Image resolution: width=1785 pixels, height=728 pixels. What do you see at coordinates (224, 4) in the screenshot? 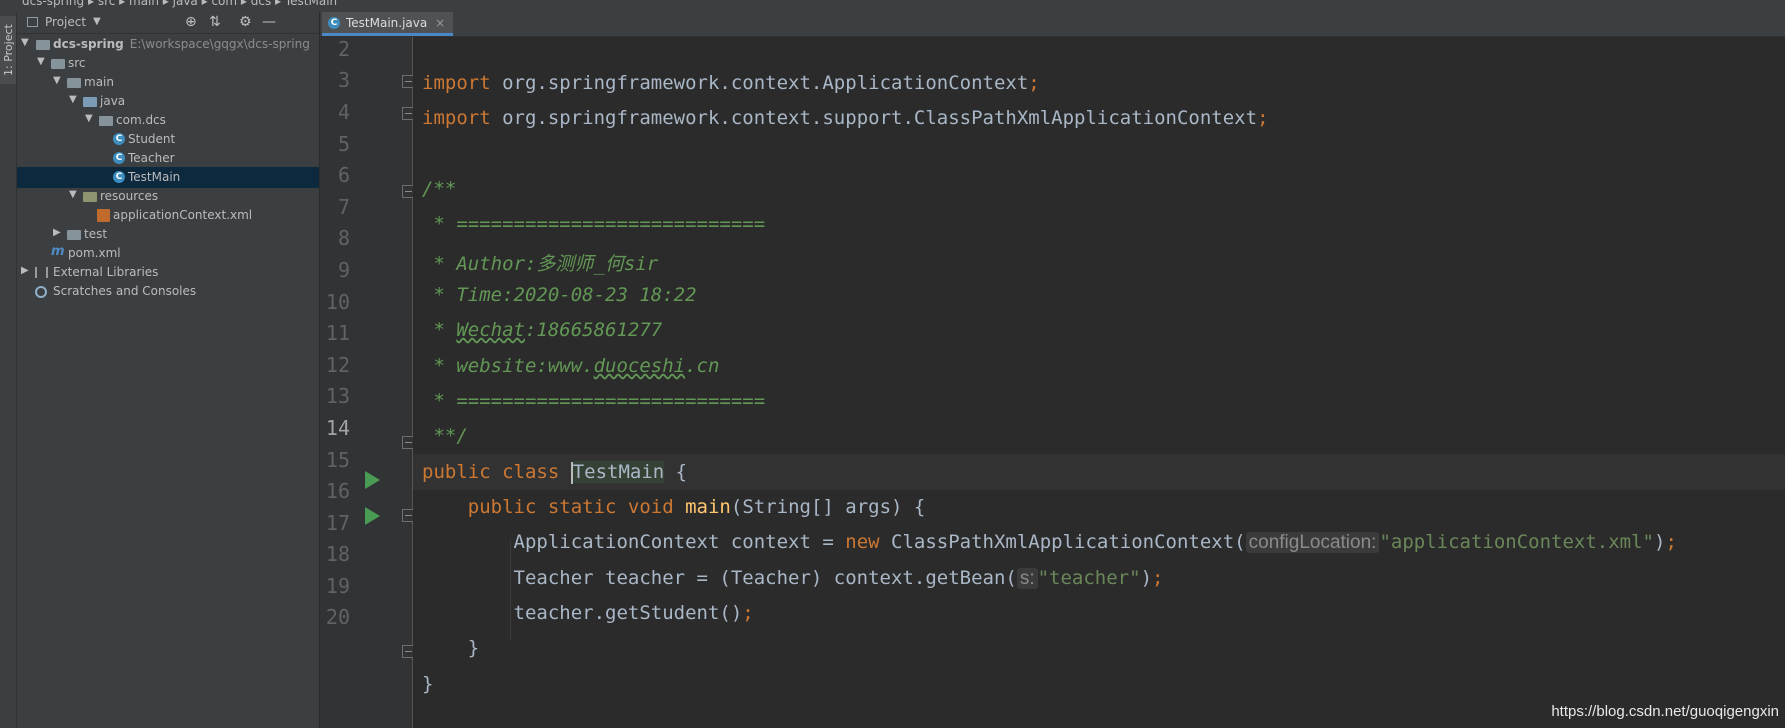
I see `breadcrumb-item: com` at bounding box center [224, 4].